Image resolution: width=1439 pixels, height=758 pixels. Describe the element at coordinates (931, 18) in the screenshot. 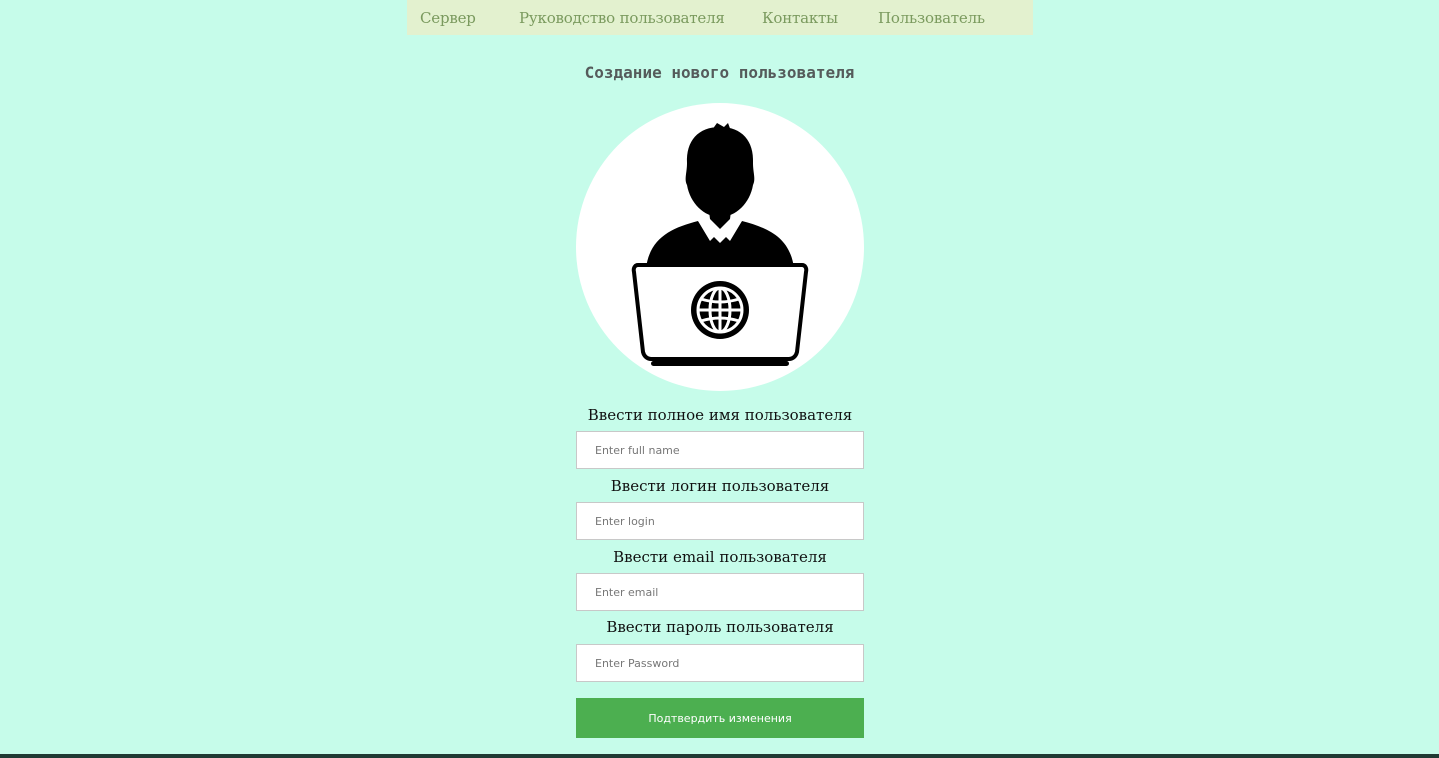

I see `nav-item-user: Пользователь` at that location.